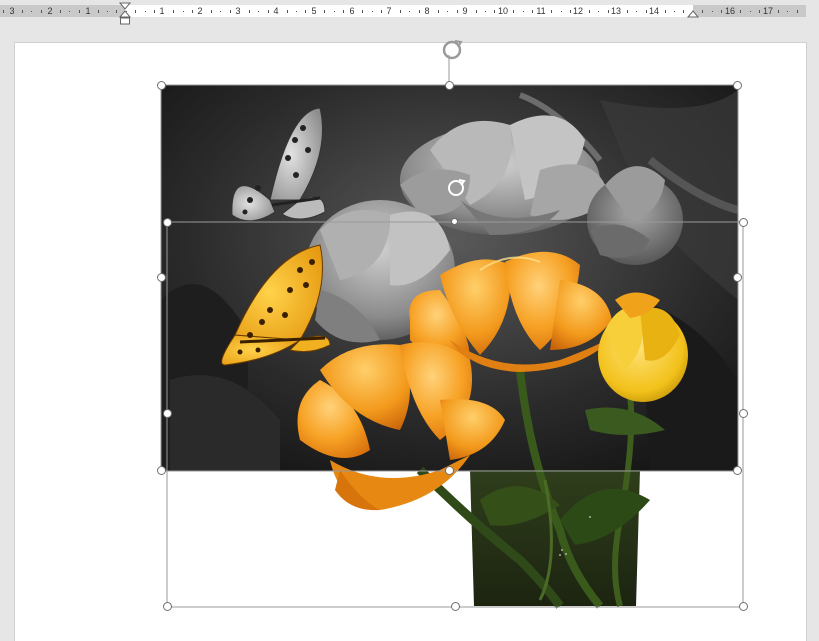 The width and height of the screenshot is (819, 641). What do you see at coordinates (449, 470) in the screenshot?
I see `handle-bottom-center` at bounding box center [449, 470].